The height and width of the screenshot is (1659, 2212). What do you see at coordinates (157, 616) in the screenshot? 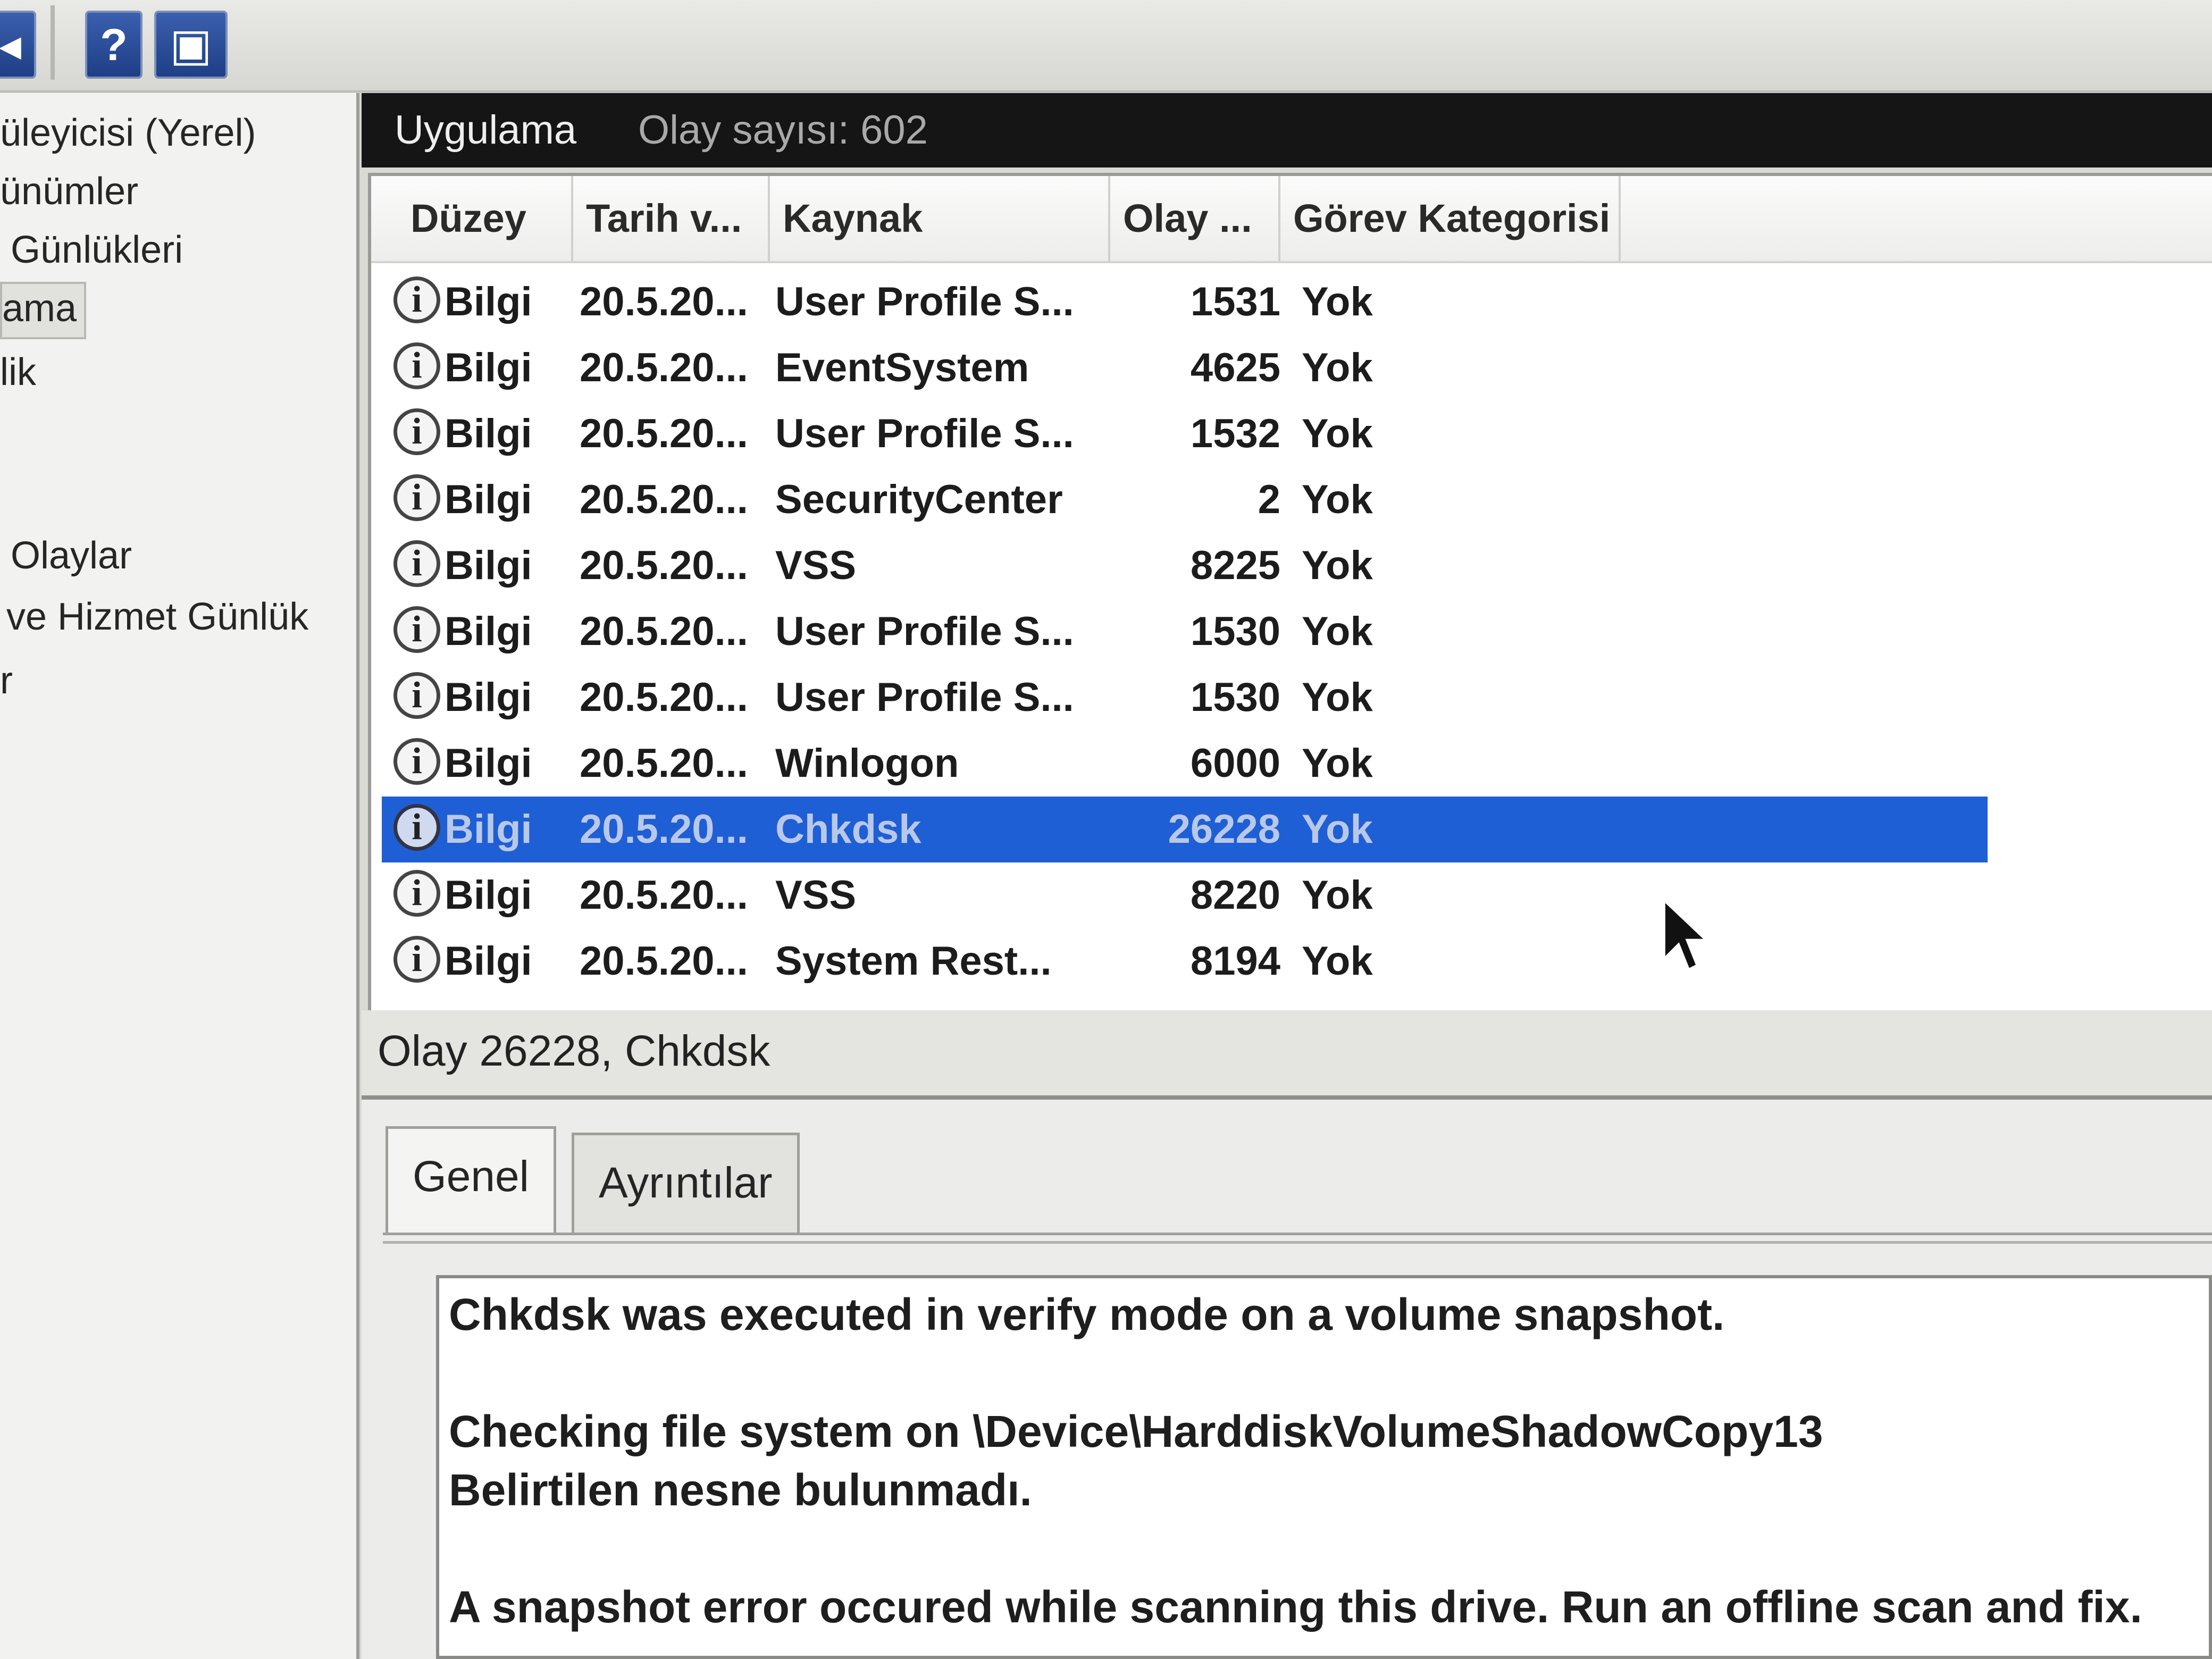
I see `tree-item-app-service-logs: ve Hizmet Günlük` at bounding box center [157, 616].